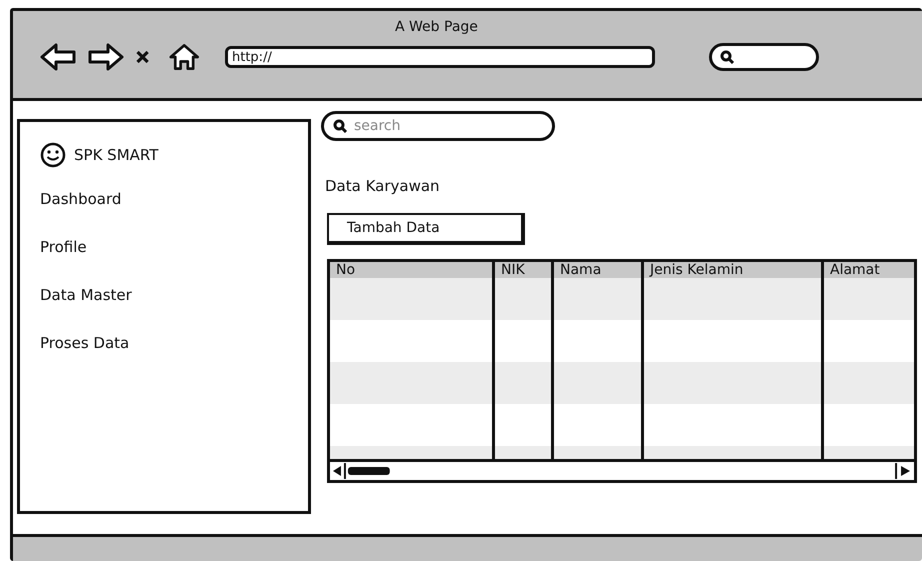 The image size is (922, 561). Describe the element at coordinates (382, 186) in the screenshot. I see `page-title: Data Karyawan` at that location.